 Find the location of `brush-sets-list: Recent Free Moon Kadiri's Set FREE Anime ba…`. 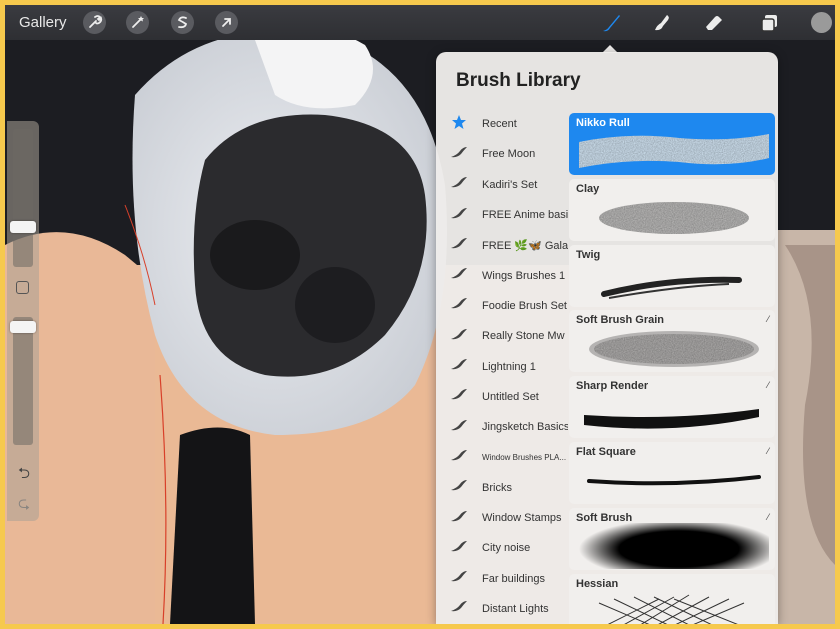

brush-sets-list: Recent Free Moon Kadiri's Set FREE Anime ba… is located at coordinates (502, 366).